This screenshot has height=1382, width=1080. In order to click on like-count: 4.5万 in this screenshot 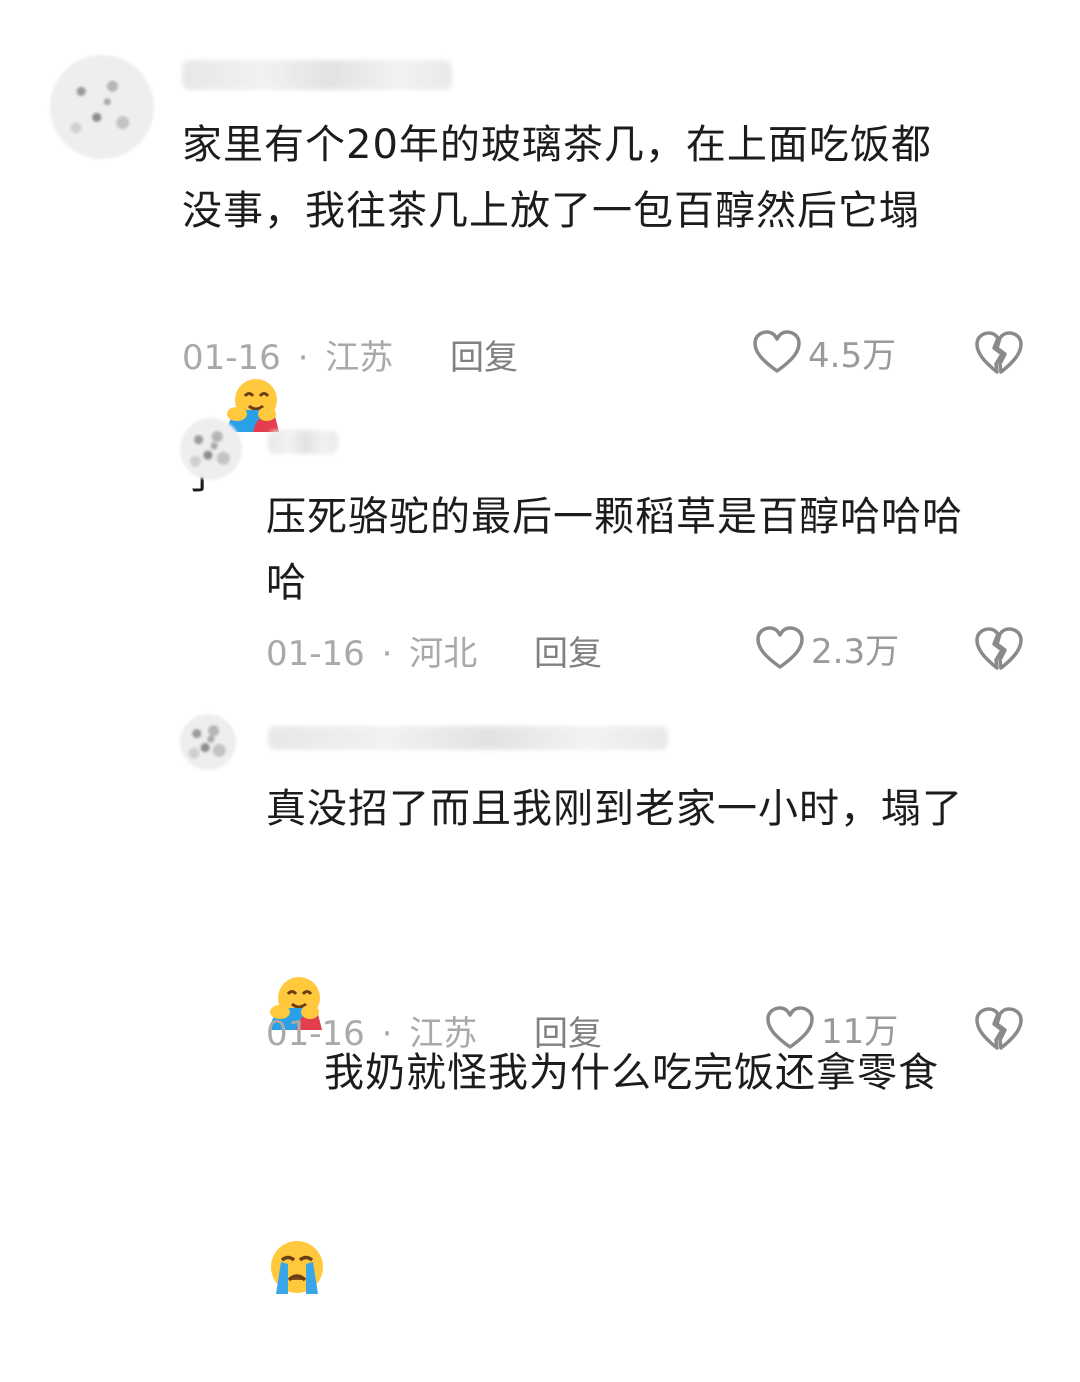, I will do `click(852, 355)`.